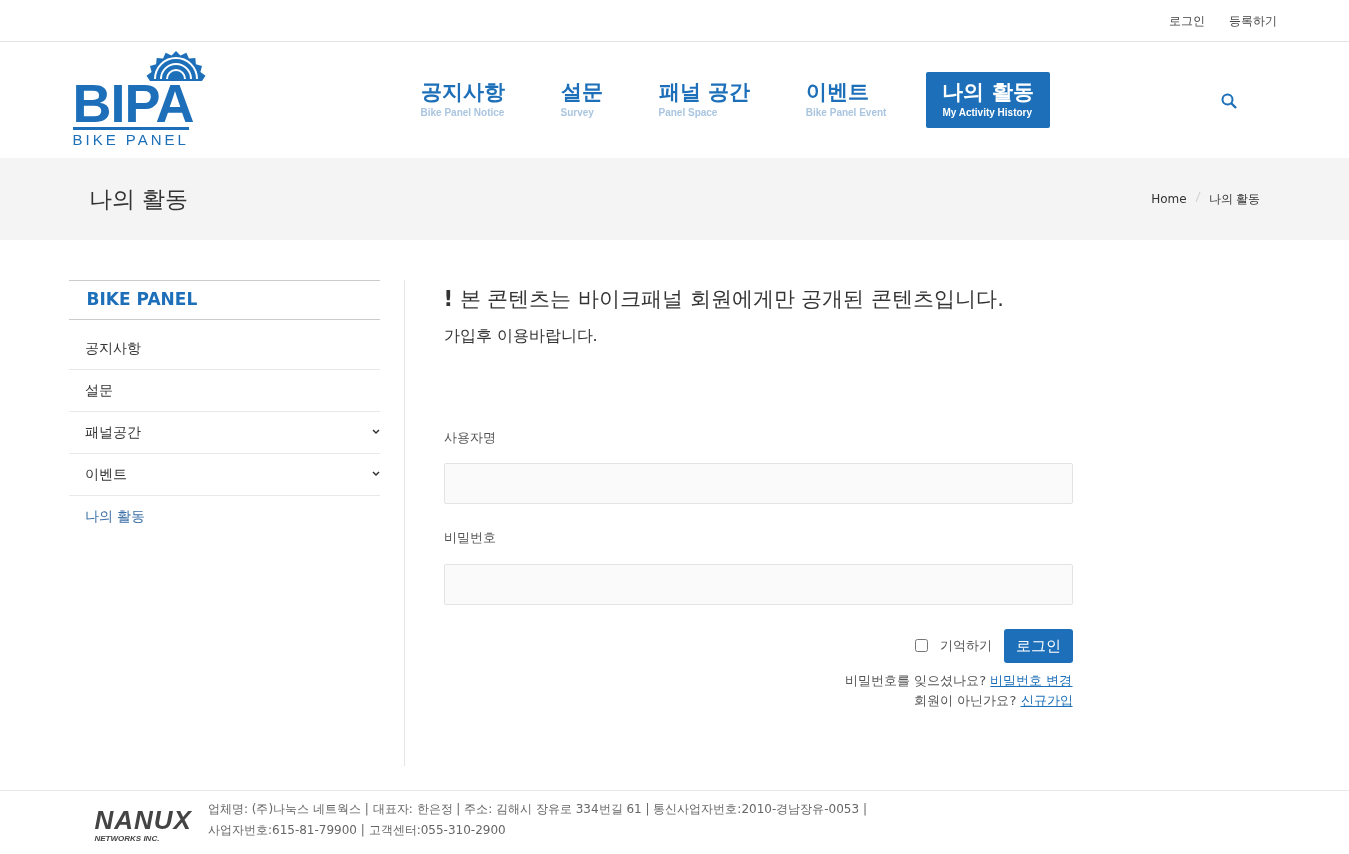  Describe the element at coordinates (224, 432) in the screenshot. I see `sidebar-item: 패널공간` at that location.